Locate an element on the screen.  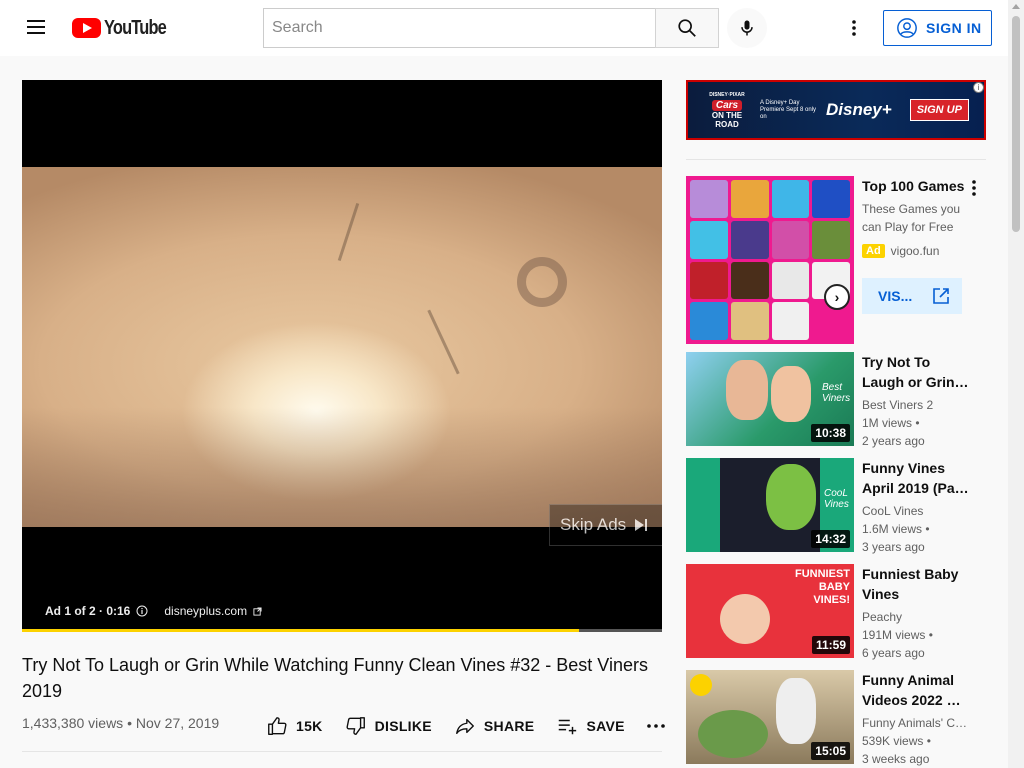
menu-icon is located at coordinates (36, 28).